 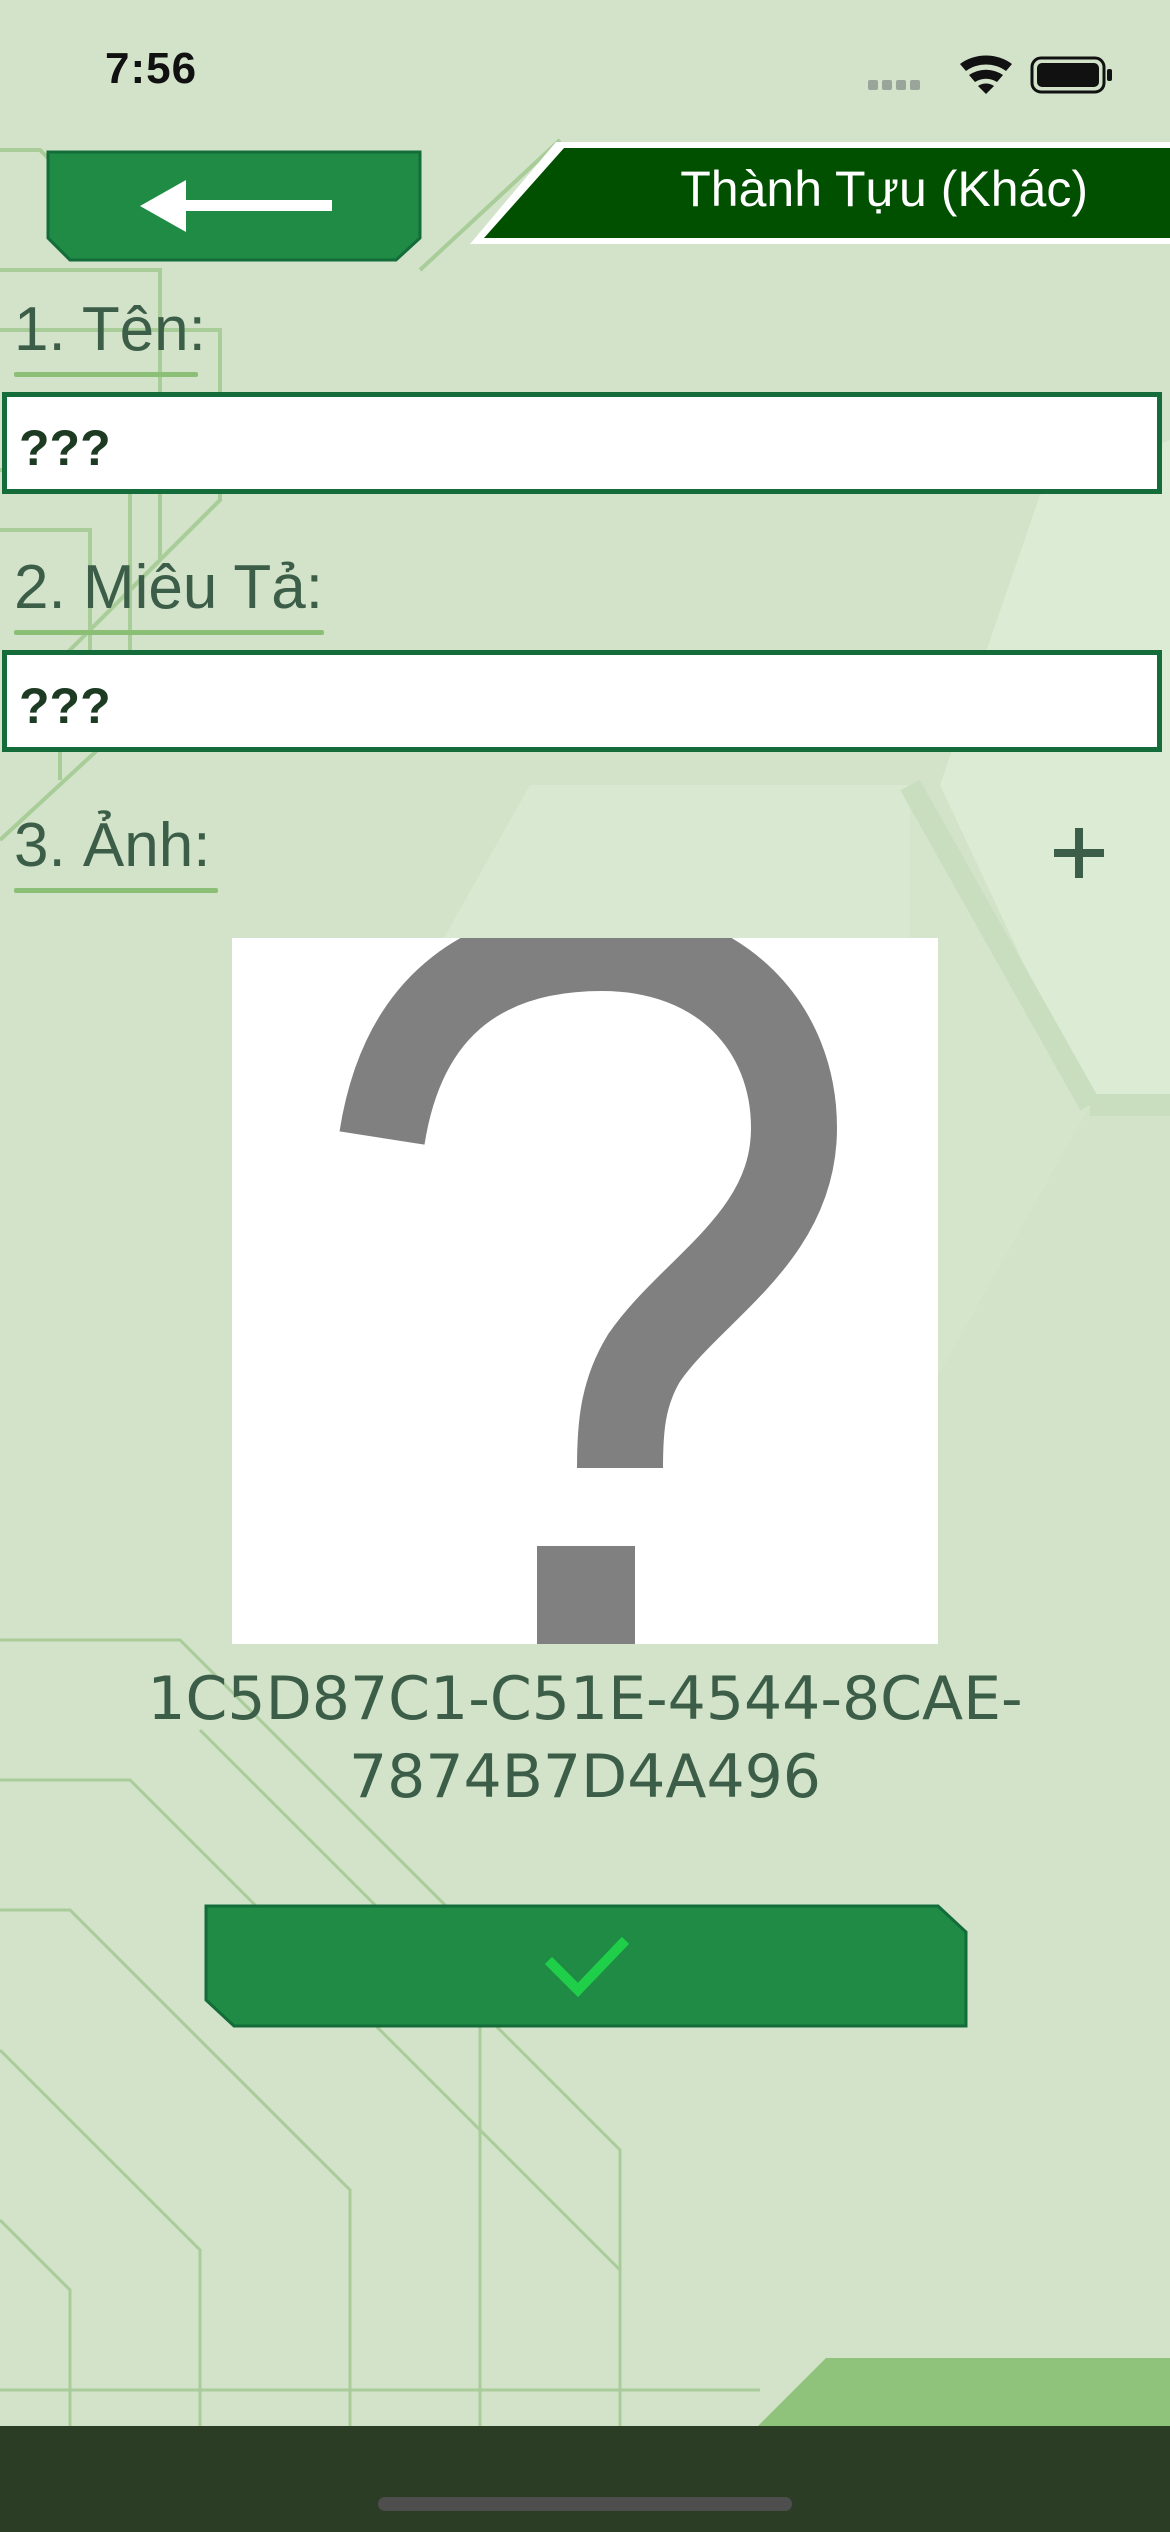 I want to click on name-label-text: 1. Tên:, so click(x=110, y=329).